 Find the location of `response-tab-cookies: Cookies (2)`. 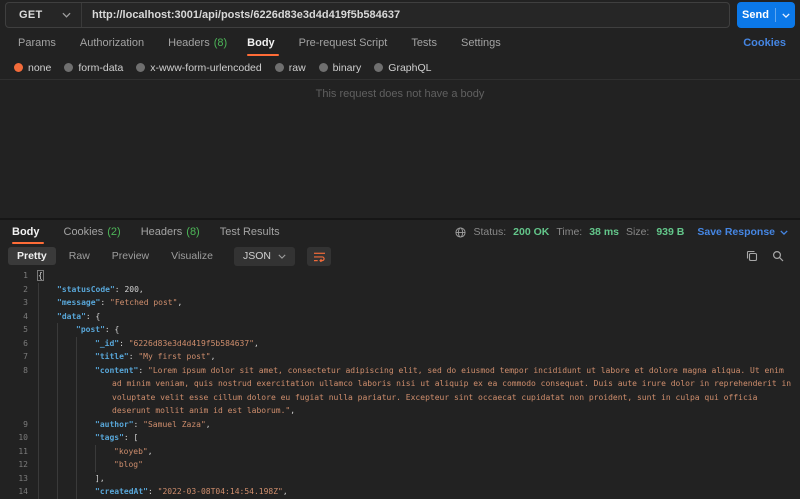

response-tab-cookies: Cookies (2) is located at coordinates (92, 232).